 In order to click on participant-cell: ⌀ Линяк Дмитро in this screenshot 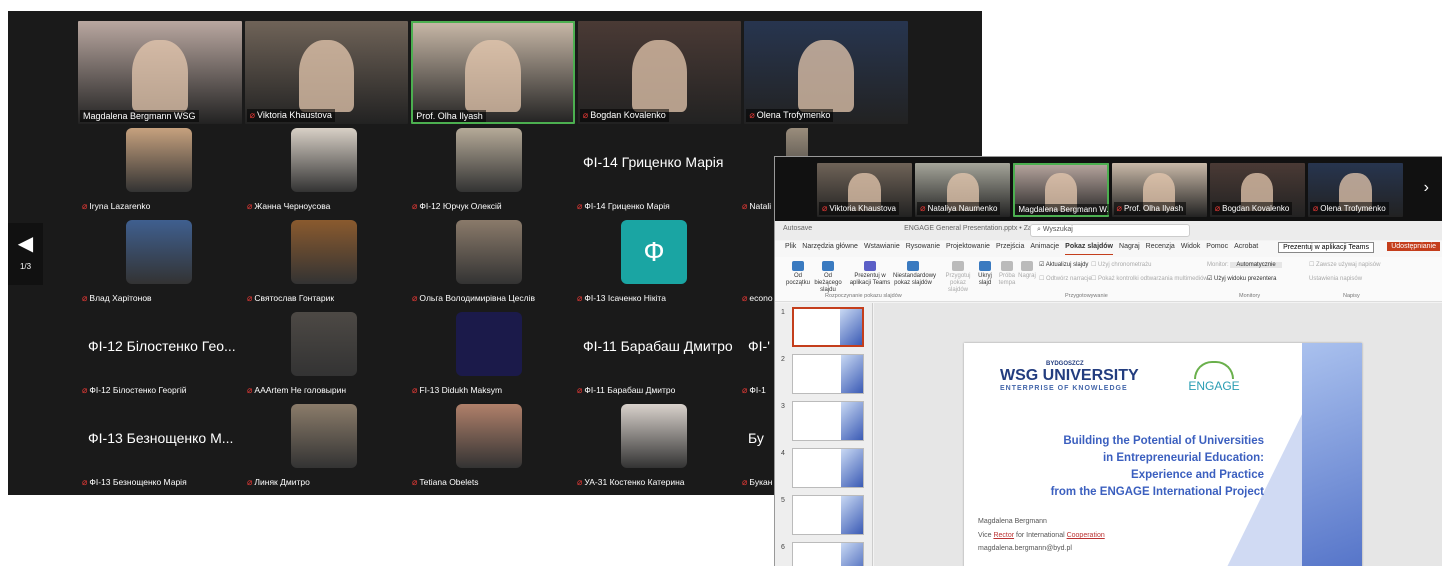, I will do `click(325, 446)`.